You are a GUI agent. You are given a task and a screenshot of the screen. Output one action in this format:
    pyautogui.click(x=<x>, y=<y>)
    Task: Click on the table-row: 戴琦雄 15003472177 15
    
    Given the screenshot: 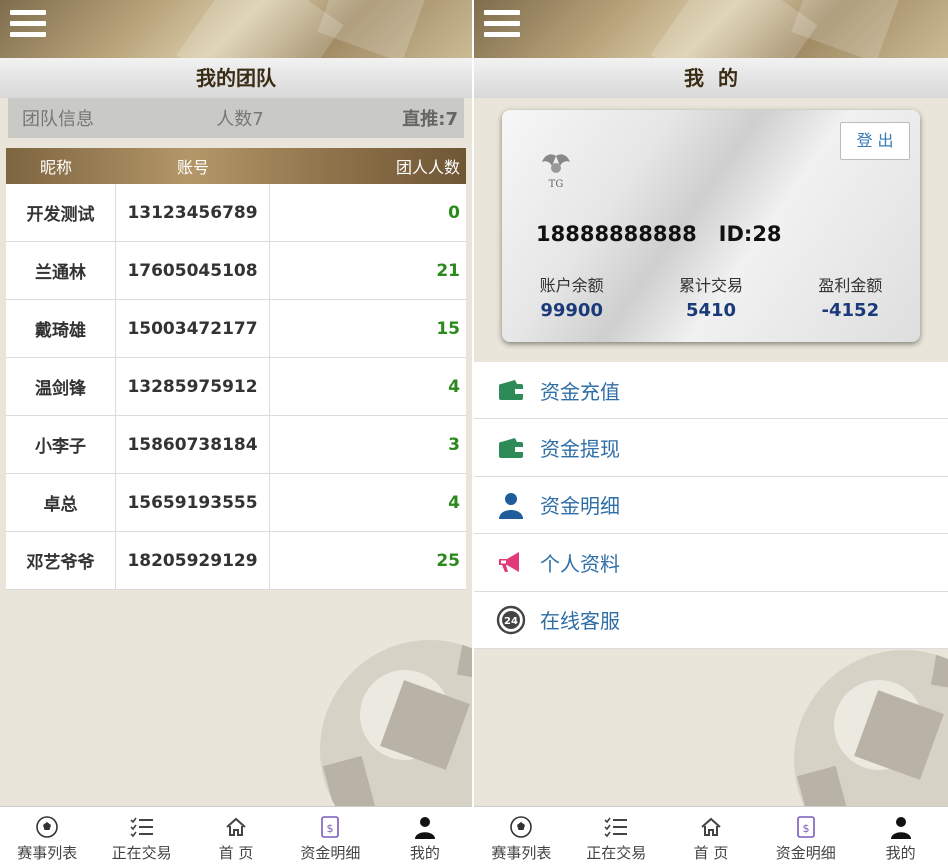 What is the action you would take?
    pyautogui.click(x=236, y=329)
    